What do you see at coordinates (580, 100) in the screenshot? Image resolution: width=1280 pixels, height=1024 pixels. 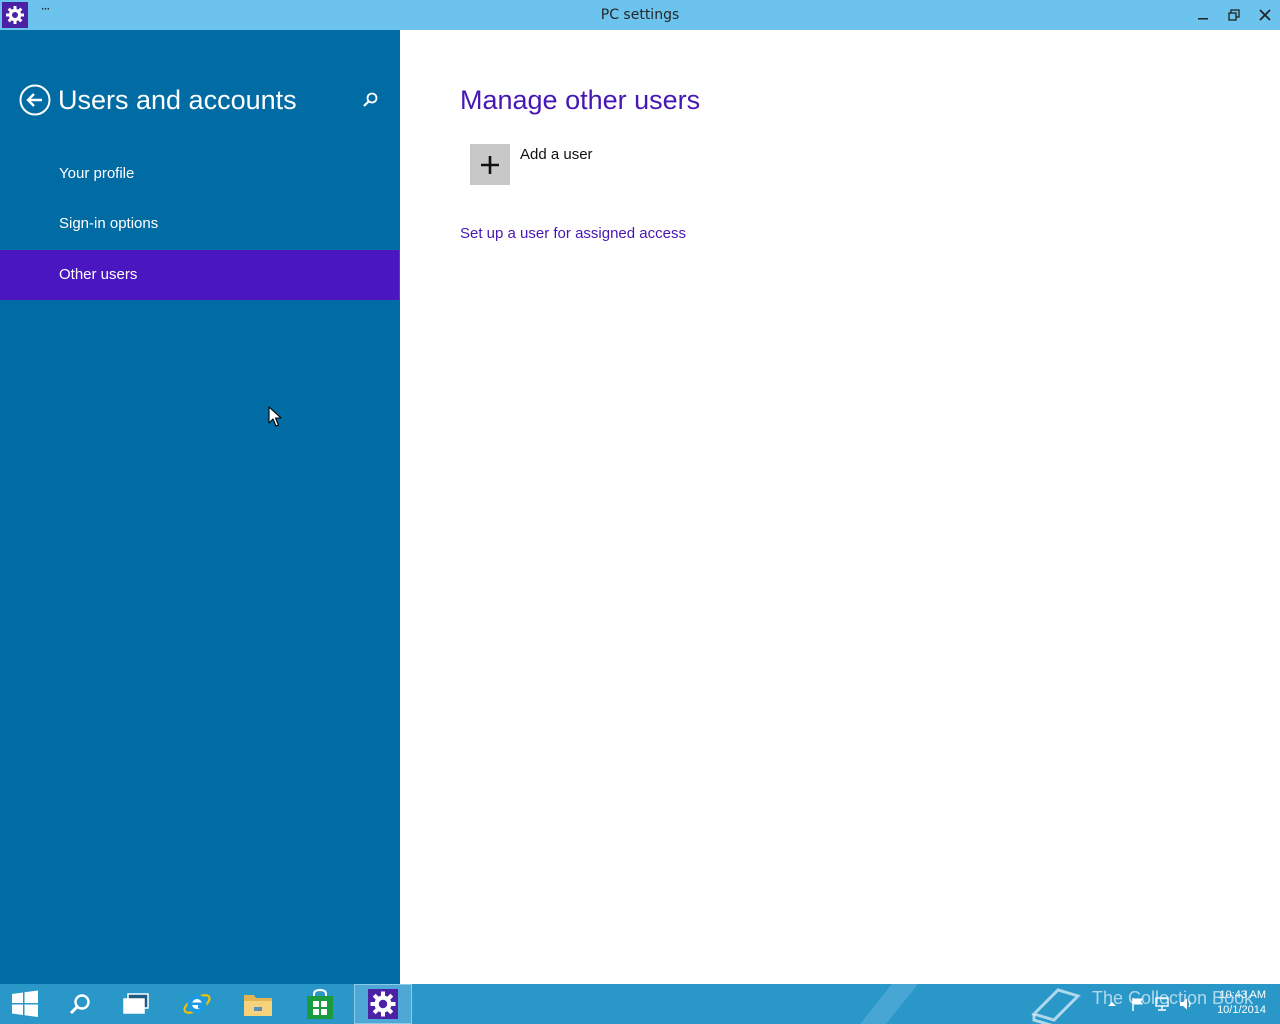 I see `page-title: Manage other users` at bounding box center [580, 100].